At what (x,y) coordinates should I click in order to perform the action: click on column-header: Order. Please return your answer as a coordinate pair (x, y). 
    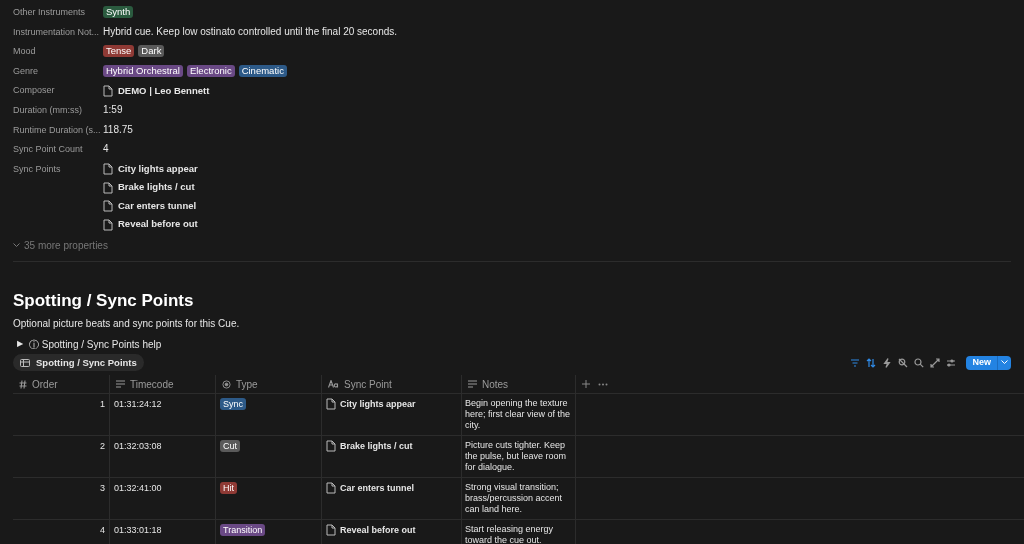
    Looking at the image, I should click on (45, 384).